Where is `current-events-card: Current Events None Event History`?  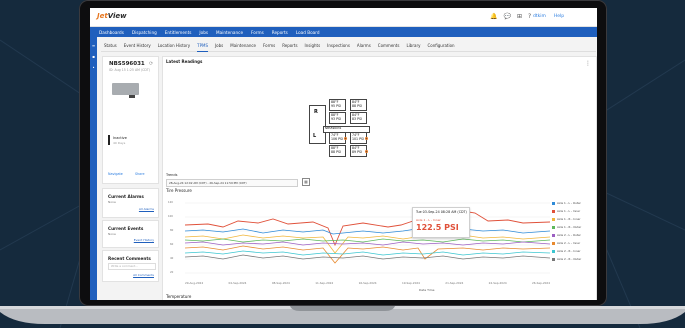 current-events-card: Current Events None Event History is located at coordinates (130, 234).